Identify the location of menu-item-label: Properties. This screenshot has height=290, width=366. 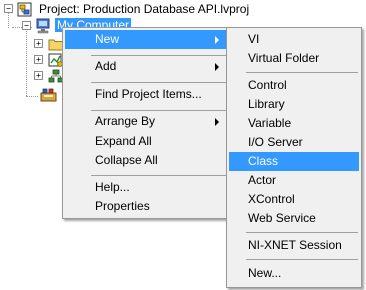
(122, 206).